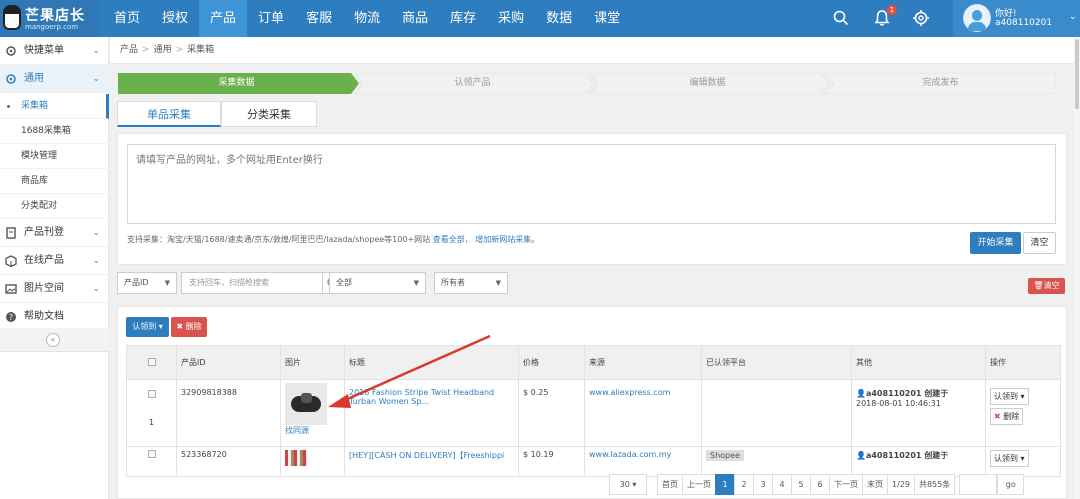  What do you see at coordinates (54, 261) in the screenshot?
I see `sidebar-group-online-products: 在线产品 ⌄` at bounding box center [54, 261].